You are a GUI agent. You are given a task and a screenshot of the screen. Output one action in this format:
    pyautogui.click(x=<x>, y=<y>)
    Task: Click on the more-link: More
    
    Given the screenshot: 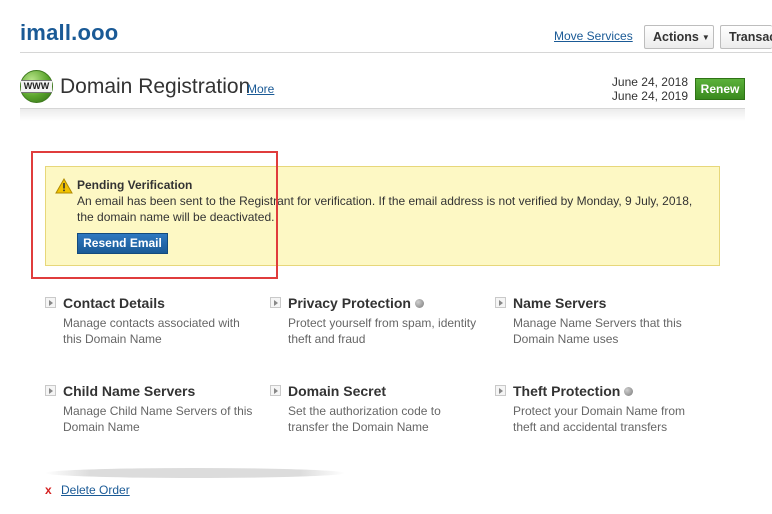 What is the action you would take?
    pyautogui.click(x=260, y=89)
    